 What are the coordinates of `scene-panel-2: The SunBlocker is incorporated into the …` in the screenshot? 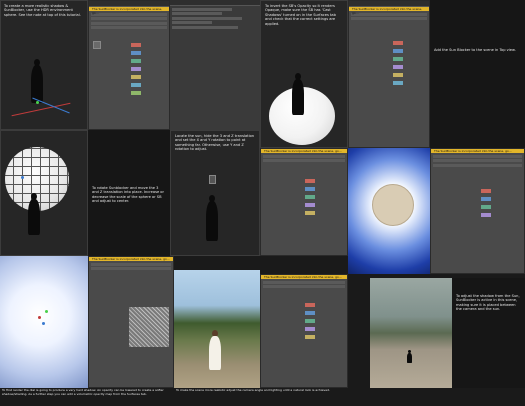 It's located at (389, 74).